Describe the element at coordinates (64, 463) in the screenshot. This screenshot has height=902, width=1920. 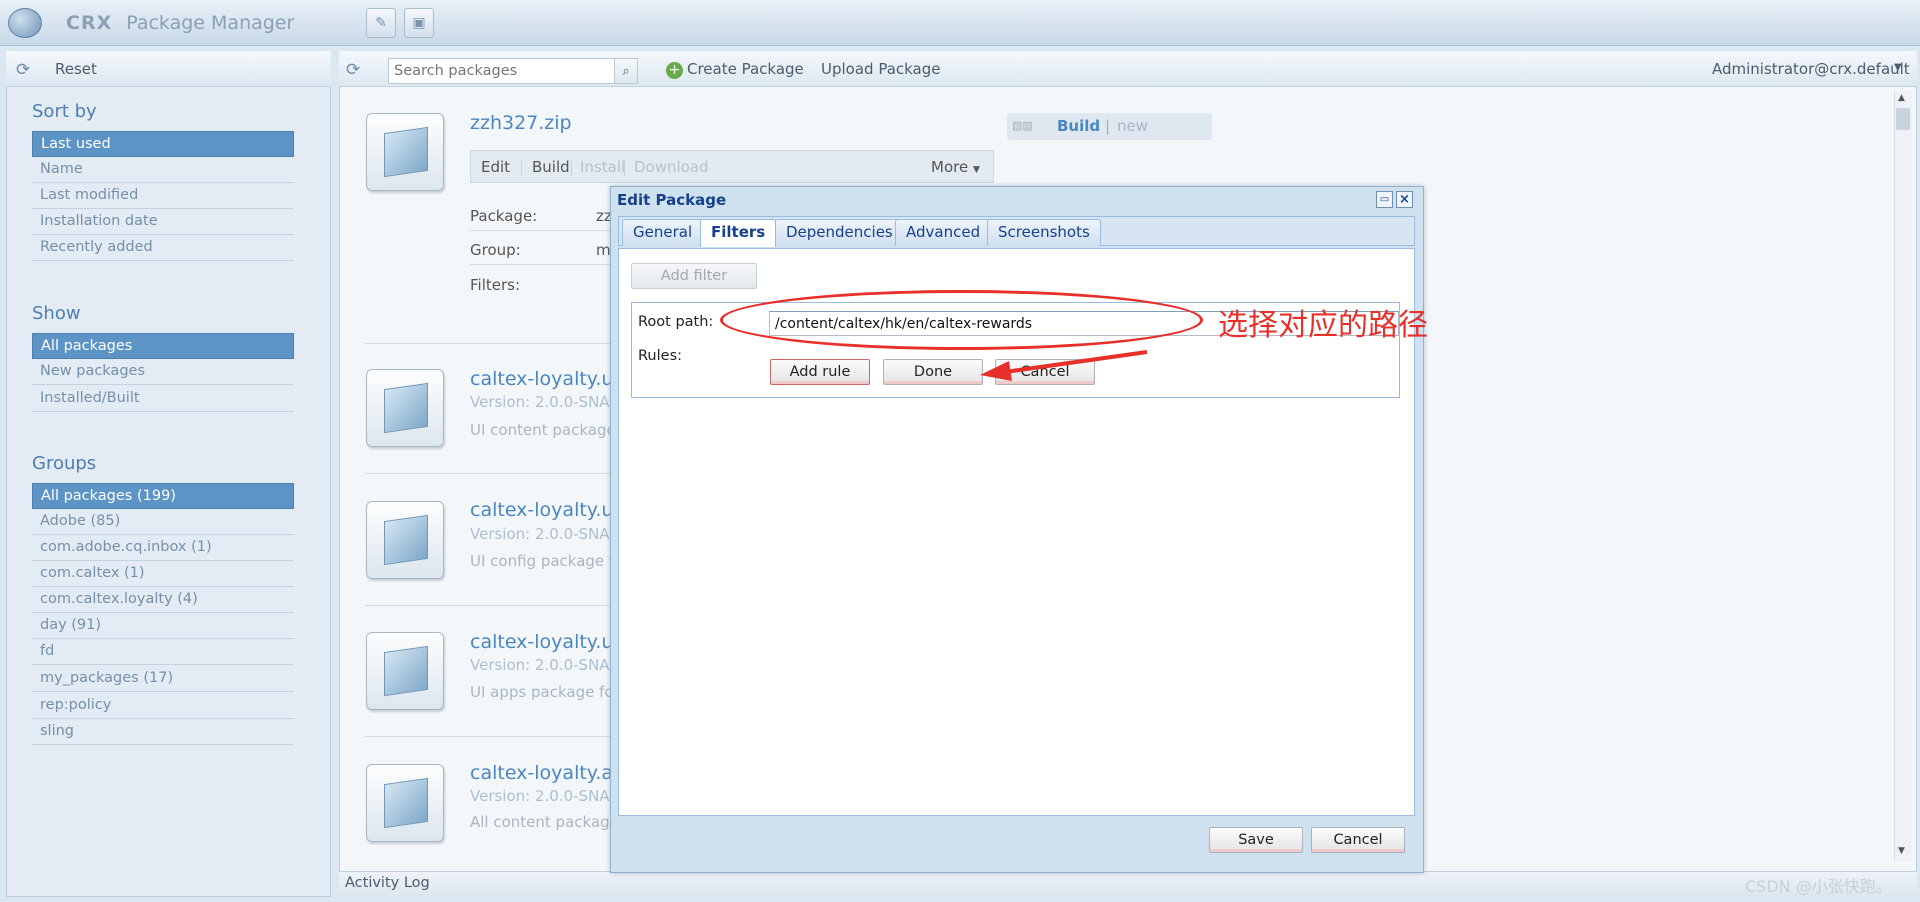
I see `groups-title: Groups` at that location.